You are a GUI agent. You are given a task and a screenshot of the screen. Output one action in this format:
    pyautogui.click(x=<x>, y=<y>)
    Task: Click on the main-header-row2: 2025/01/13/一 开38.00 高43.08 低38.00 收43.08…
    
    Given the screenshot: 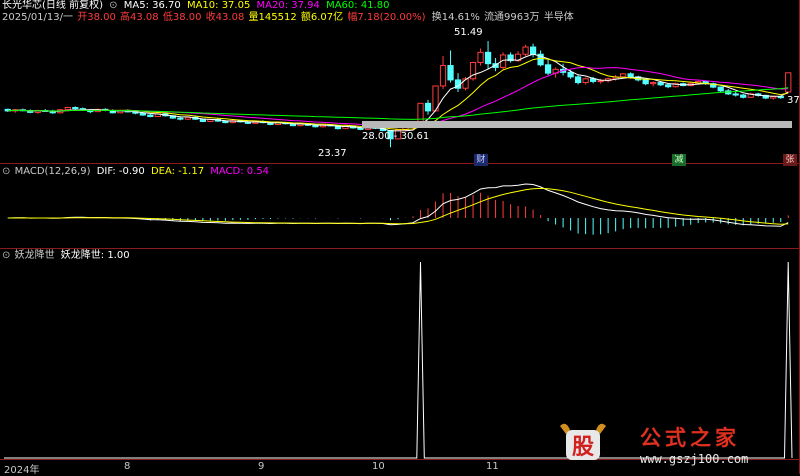 What is the action you would take?
    pyautogui.click(x=289, y=18)
    